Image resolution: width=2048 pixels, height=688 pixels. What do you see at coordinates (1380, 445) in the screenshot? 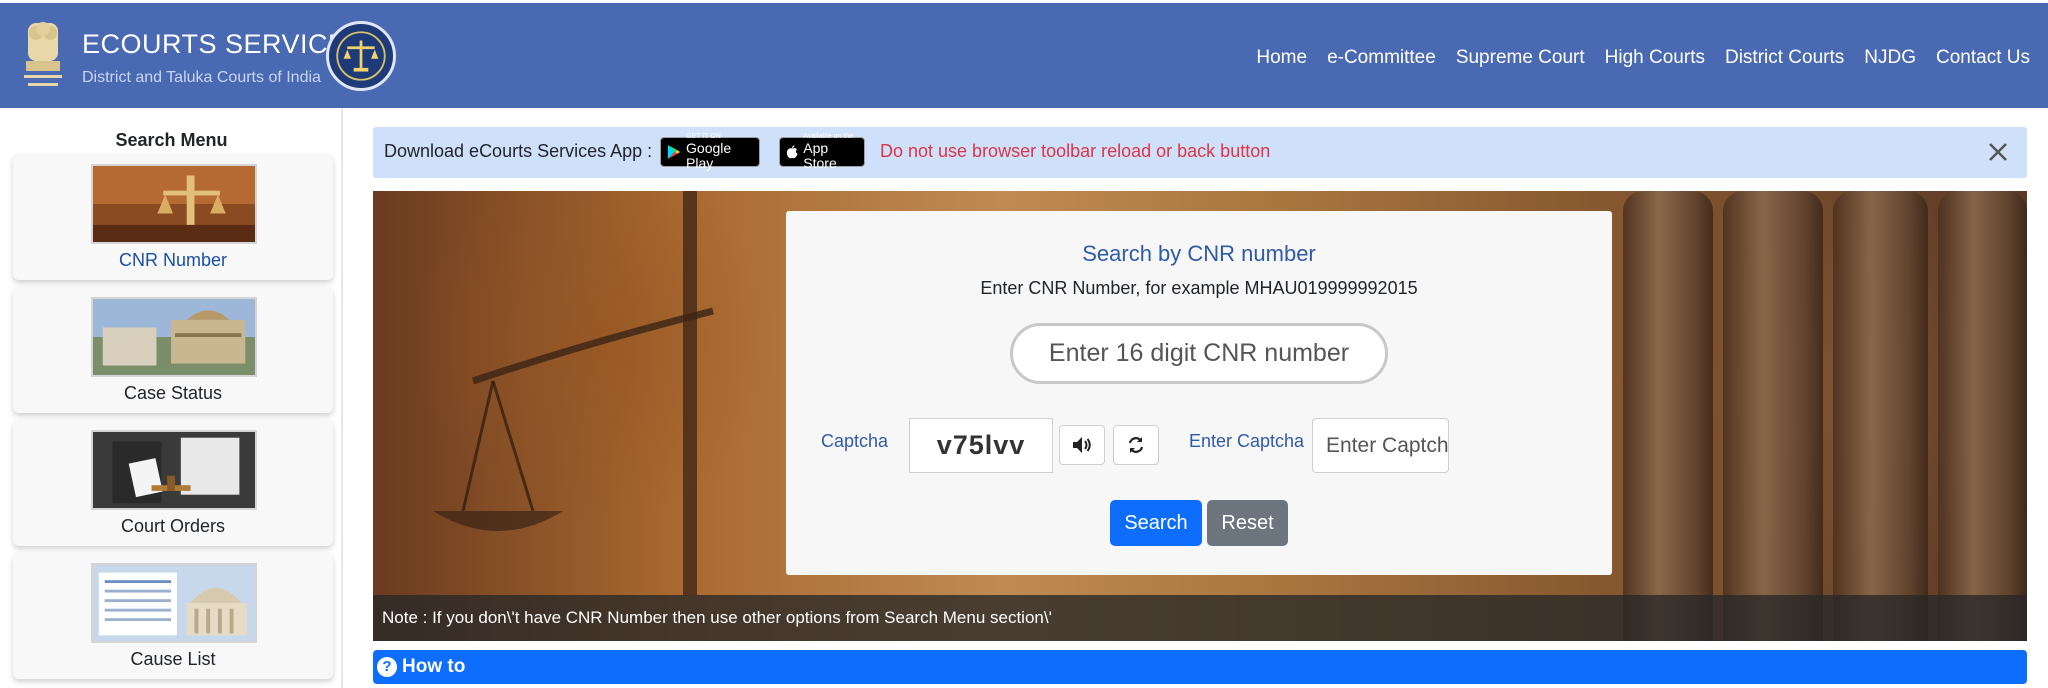
I see `captcha-input` at bounding box center [1380, 445].